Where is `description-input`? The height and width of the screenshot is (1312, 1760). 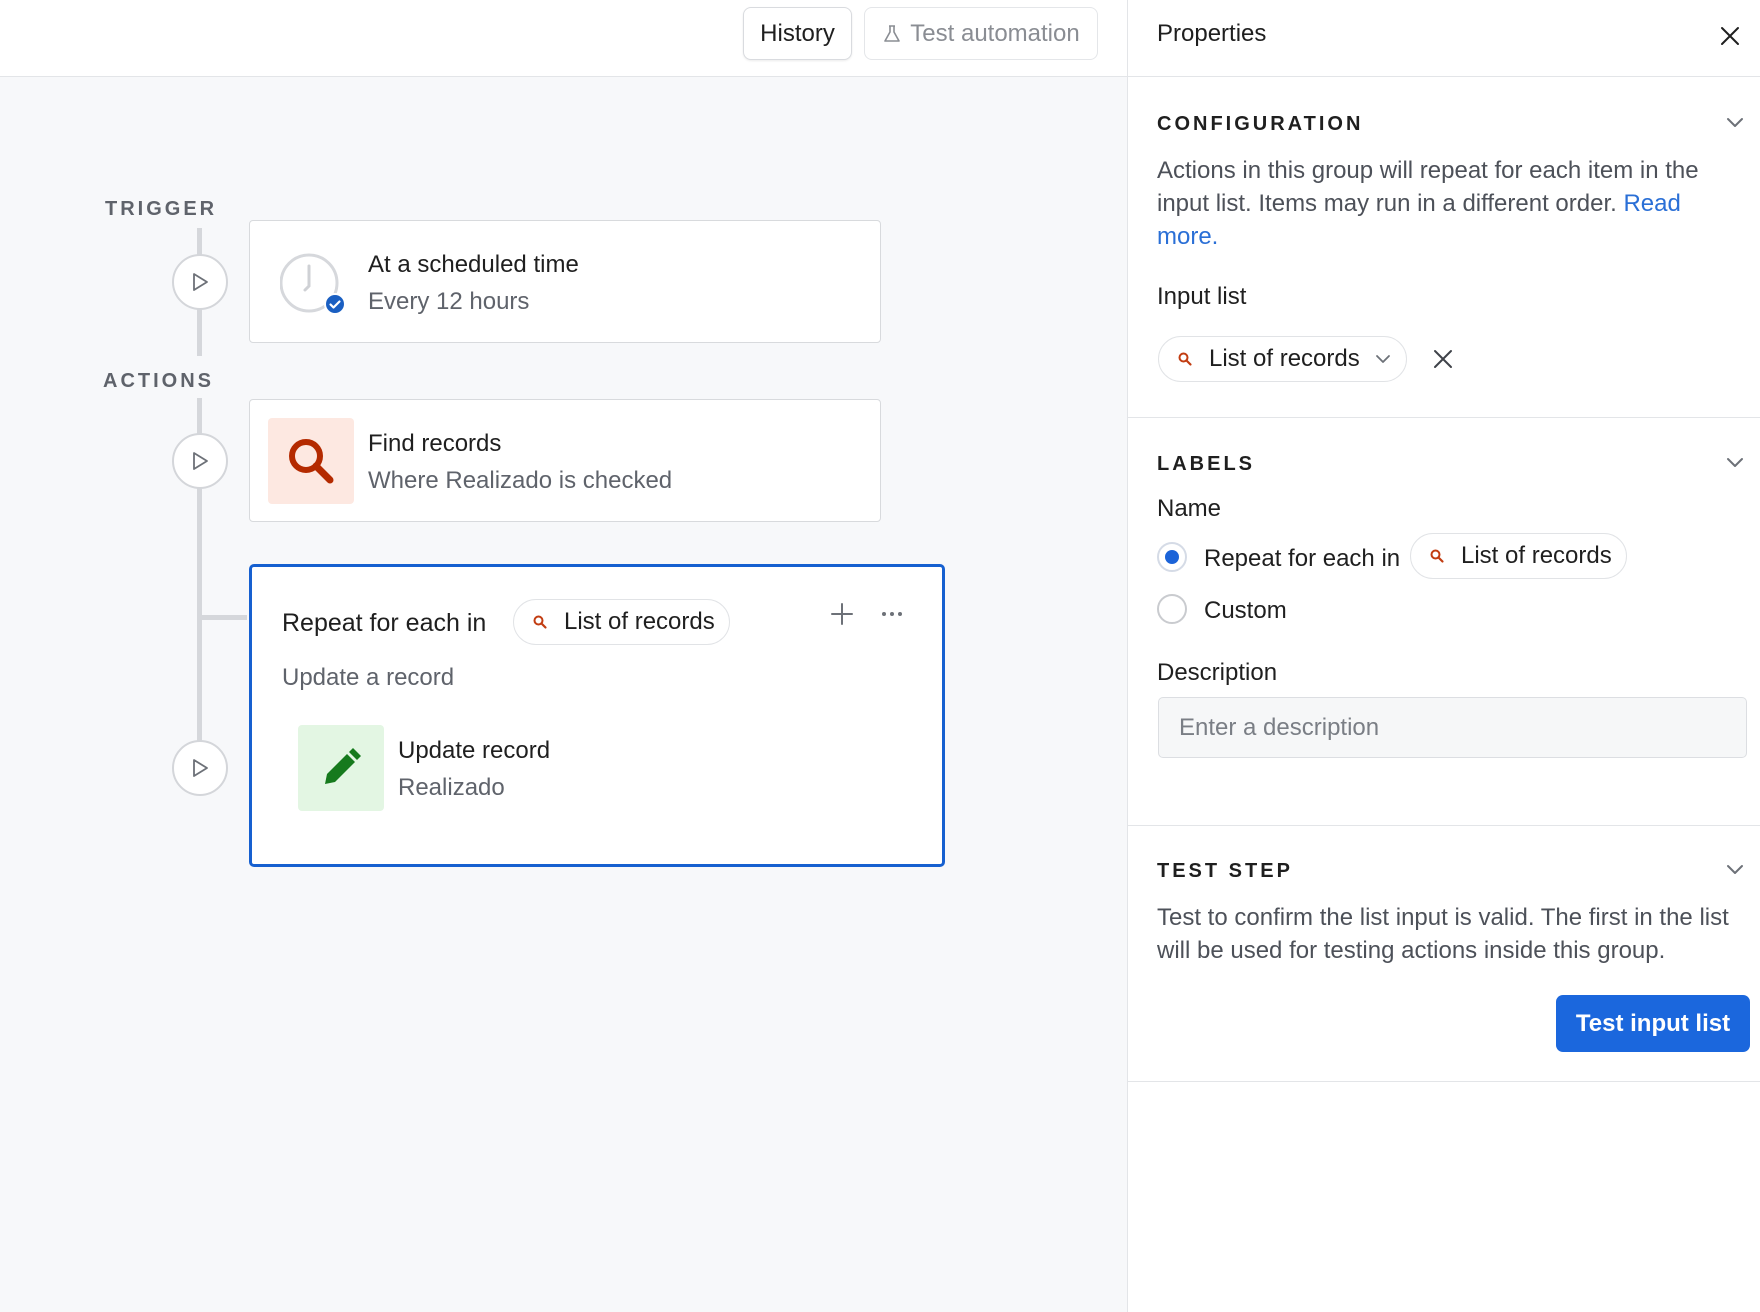 description-input is located at coordinates (1452, 727).